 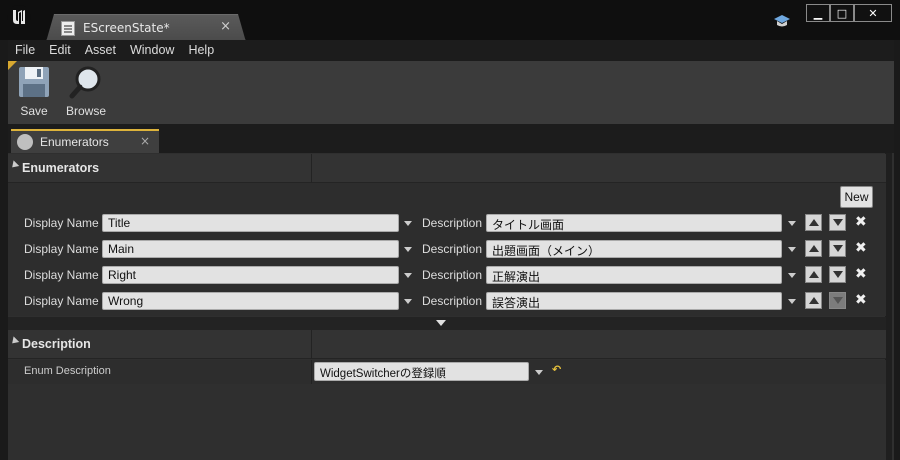 I want to click on document-icon, so click(x=68, y=28).